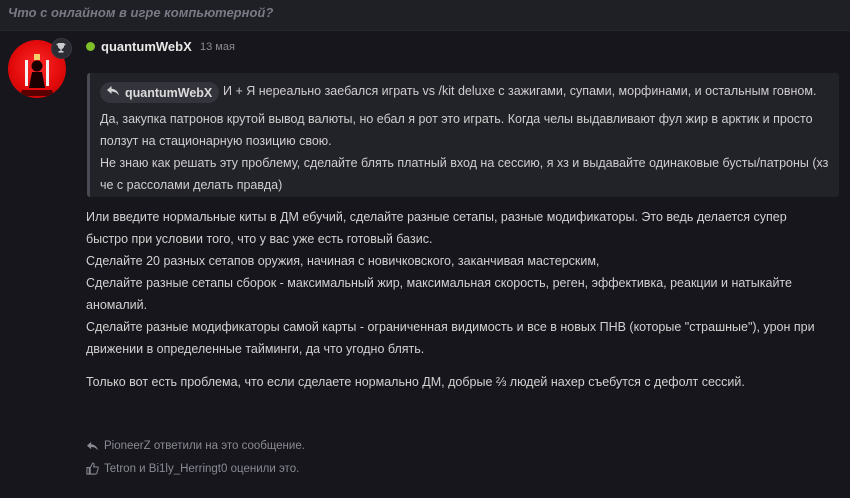 This screenshot has width=850, height=498. I want to click on quote-author-chip: quantumWebX, so click(160, 92).